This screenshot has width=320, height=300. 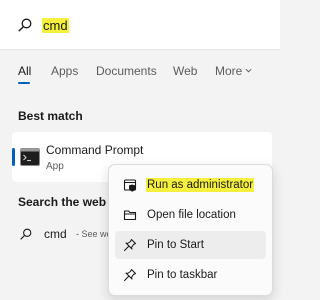 What do you see at coordinates (175, 245) in the screenshot?
I see `menu-item-label: Pin to Start` at bounding box center [175, 245].